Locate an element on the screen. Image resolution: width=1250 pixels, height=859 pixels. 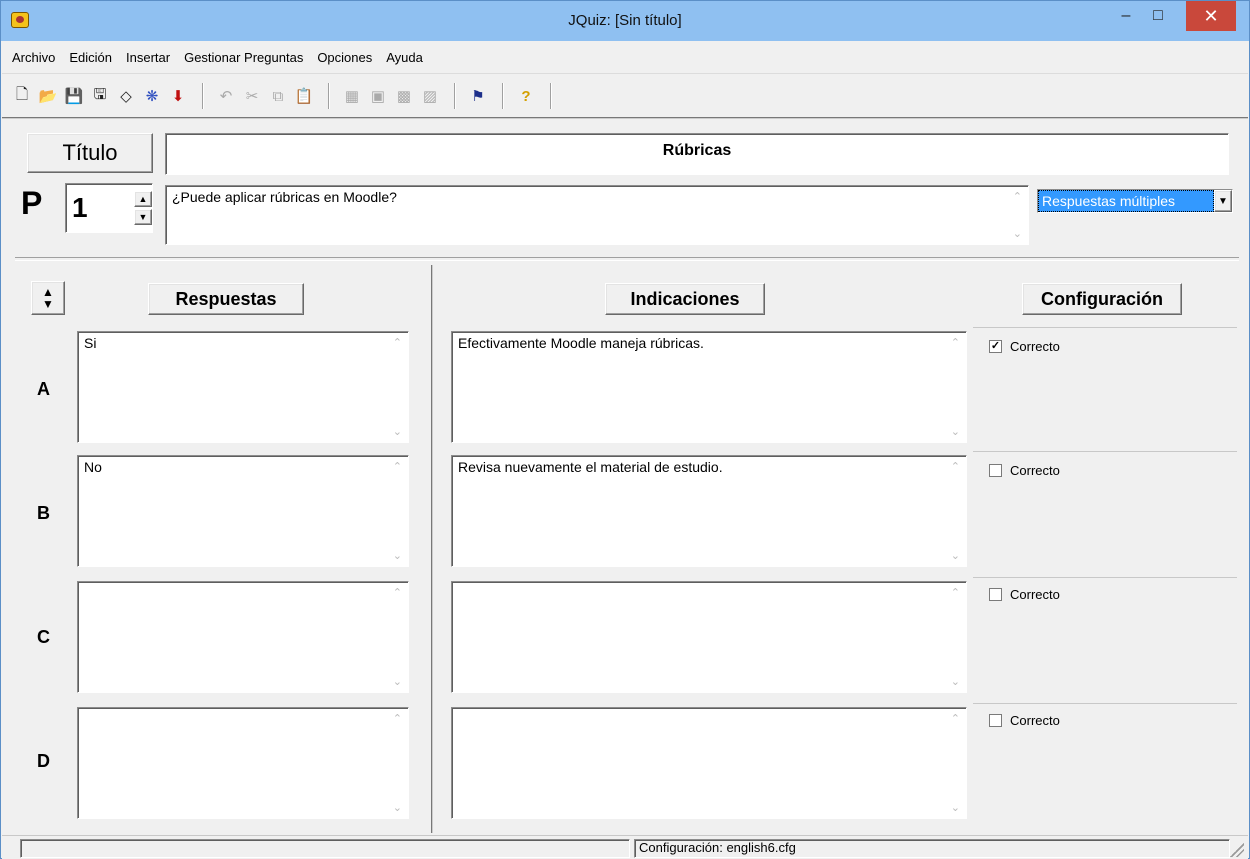
answer-a-field: Si ⌃ ⌄ is located at coordinates (243, 387).